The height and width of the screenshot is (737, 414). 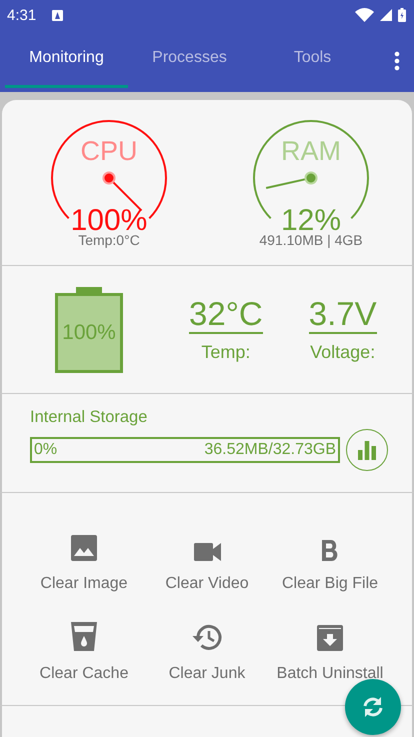 I want to click on battery-voltage: 3.7V, so click(x=342, y=315).